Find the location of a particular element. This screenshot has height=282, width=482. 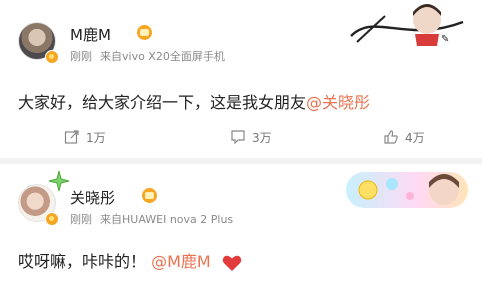

post-source: 来自HUAWEI nova 2 Plus is located at coordinates (166, 219).